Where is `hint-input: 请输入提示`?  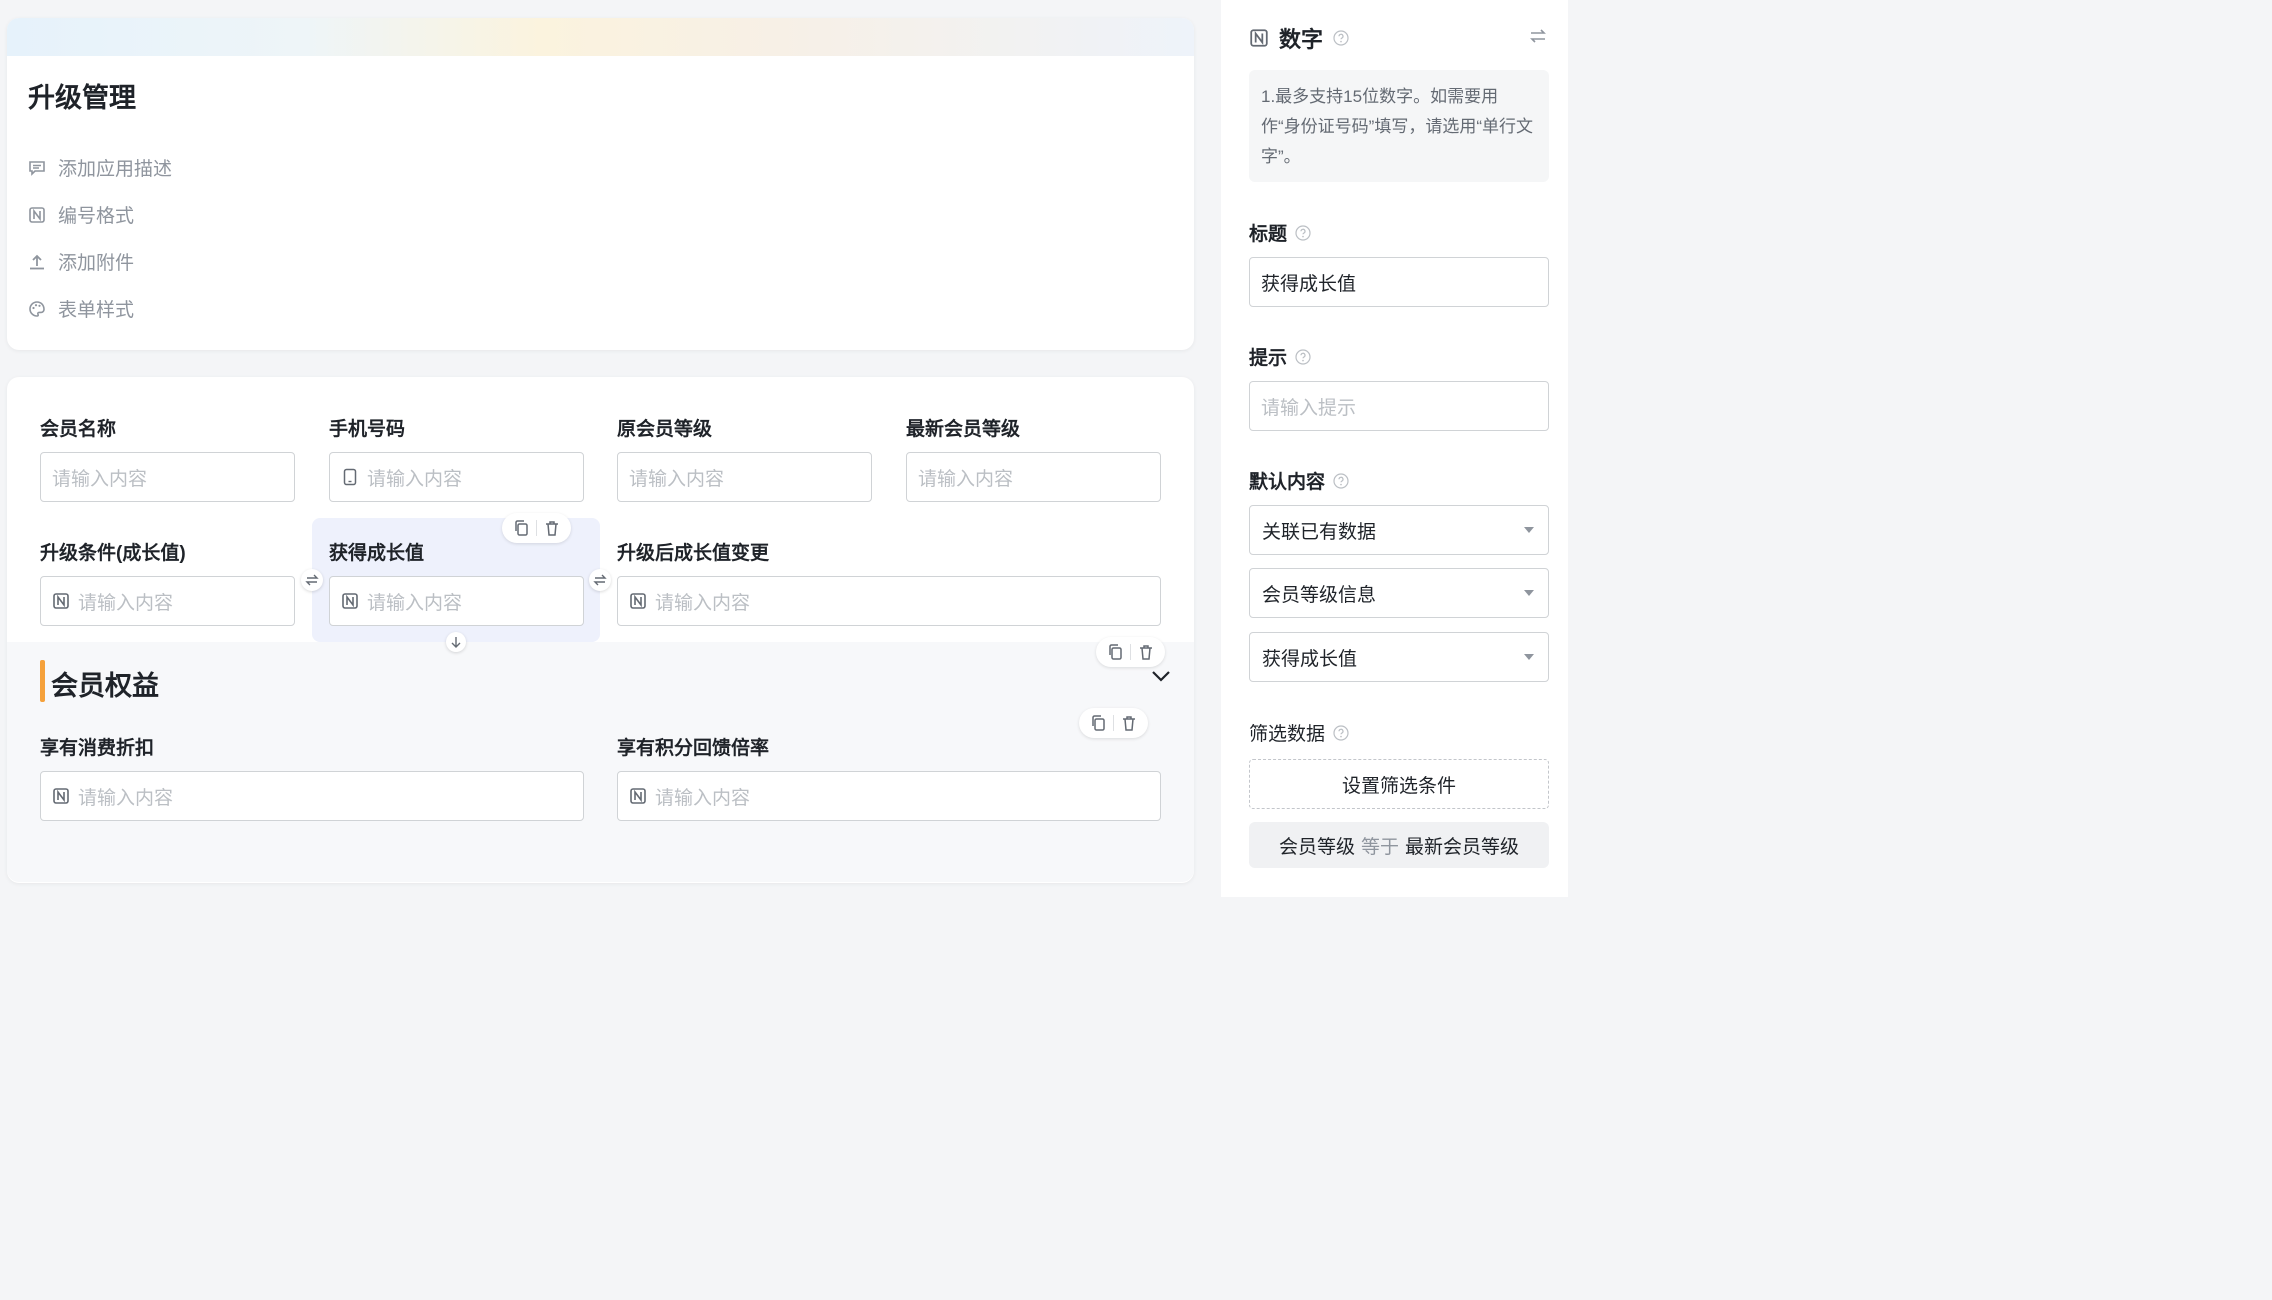
hint-input: 请输入提示 is located at coordinates (1399, 406).